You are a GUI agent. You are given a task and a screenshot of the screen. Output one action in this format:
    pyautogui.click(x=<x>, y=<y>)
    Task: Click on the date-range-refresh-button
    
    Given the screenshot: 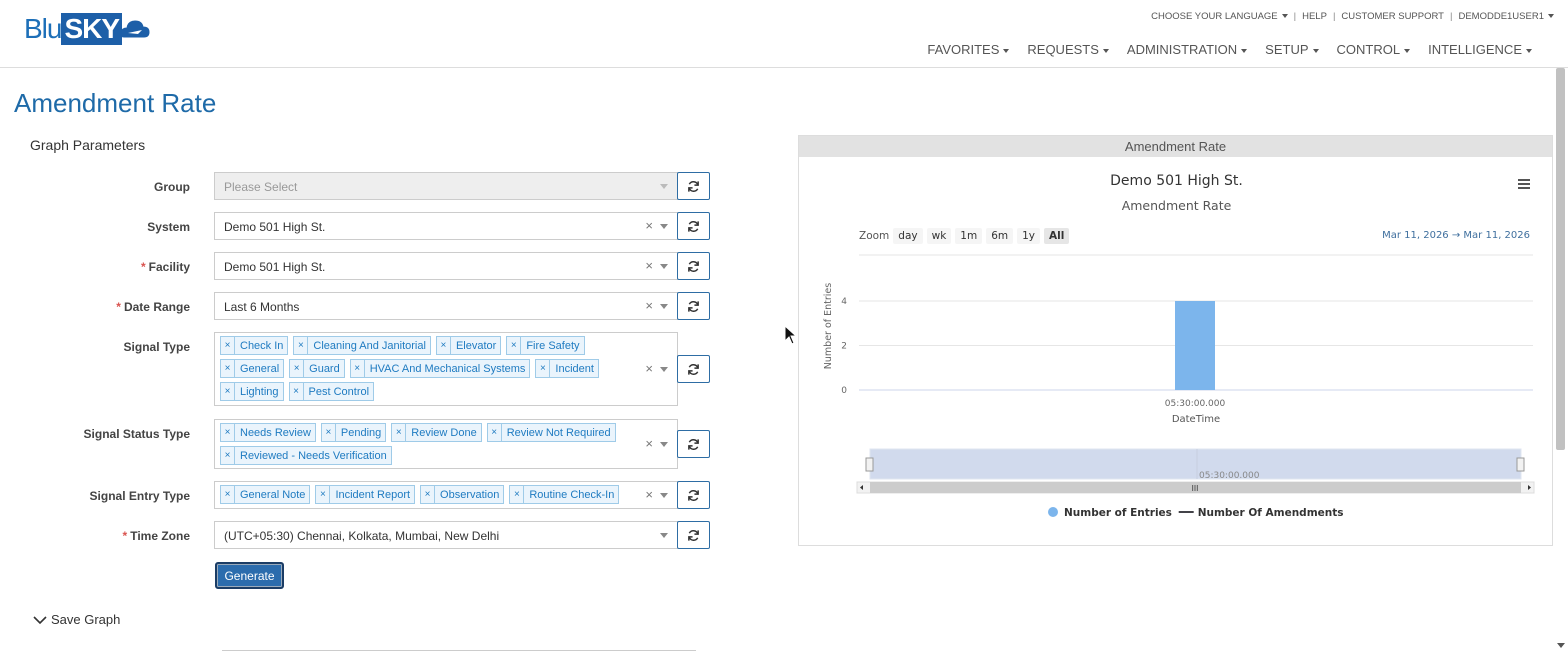 What is the action you would take?
    pyautogui.click(x=693, y=306)
    